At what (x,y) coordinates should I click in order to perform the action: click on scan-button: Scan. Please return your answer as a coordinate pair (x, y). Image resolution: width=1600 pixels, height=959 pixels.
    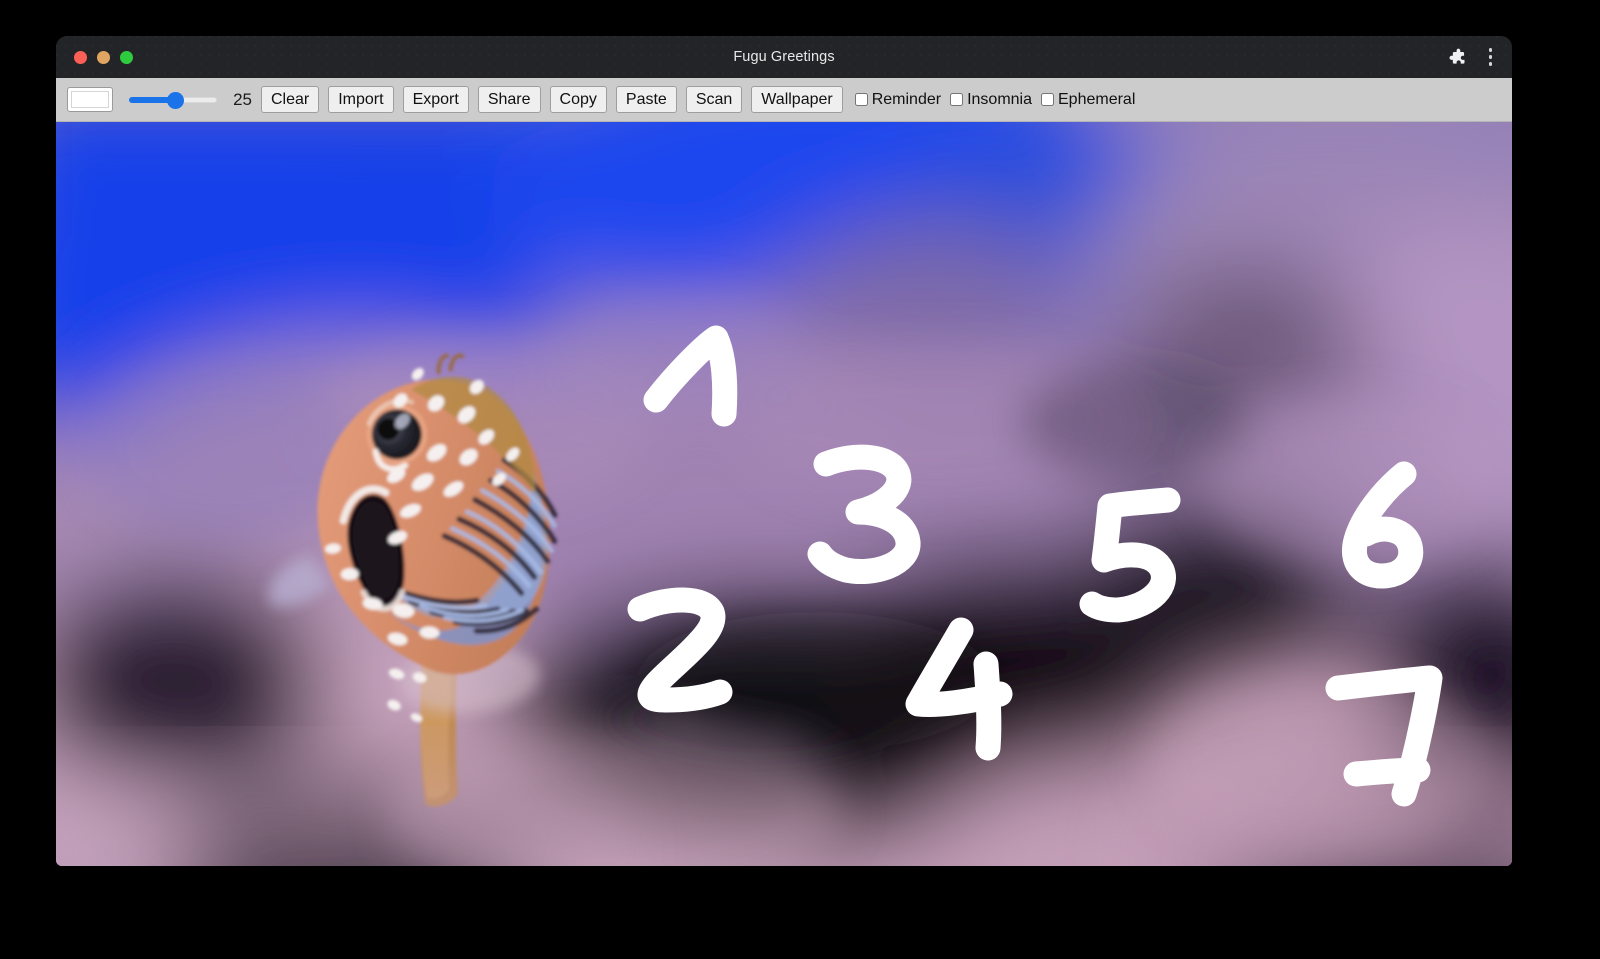
    Looking at the image, I should click on (714, 99).